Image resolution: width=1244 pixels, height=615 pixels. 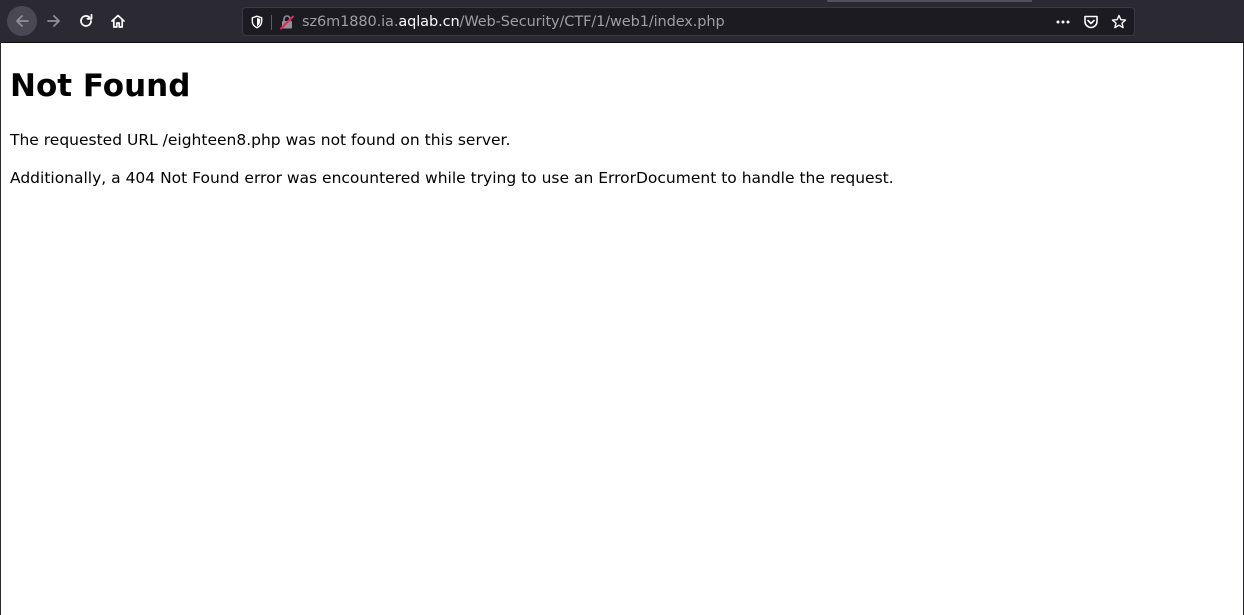 I want to click on page-title: Not Found, so click(x=100, y=86).